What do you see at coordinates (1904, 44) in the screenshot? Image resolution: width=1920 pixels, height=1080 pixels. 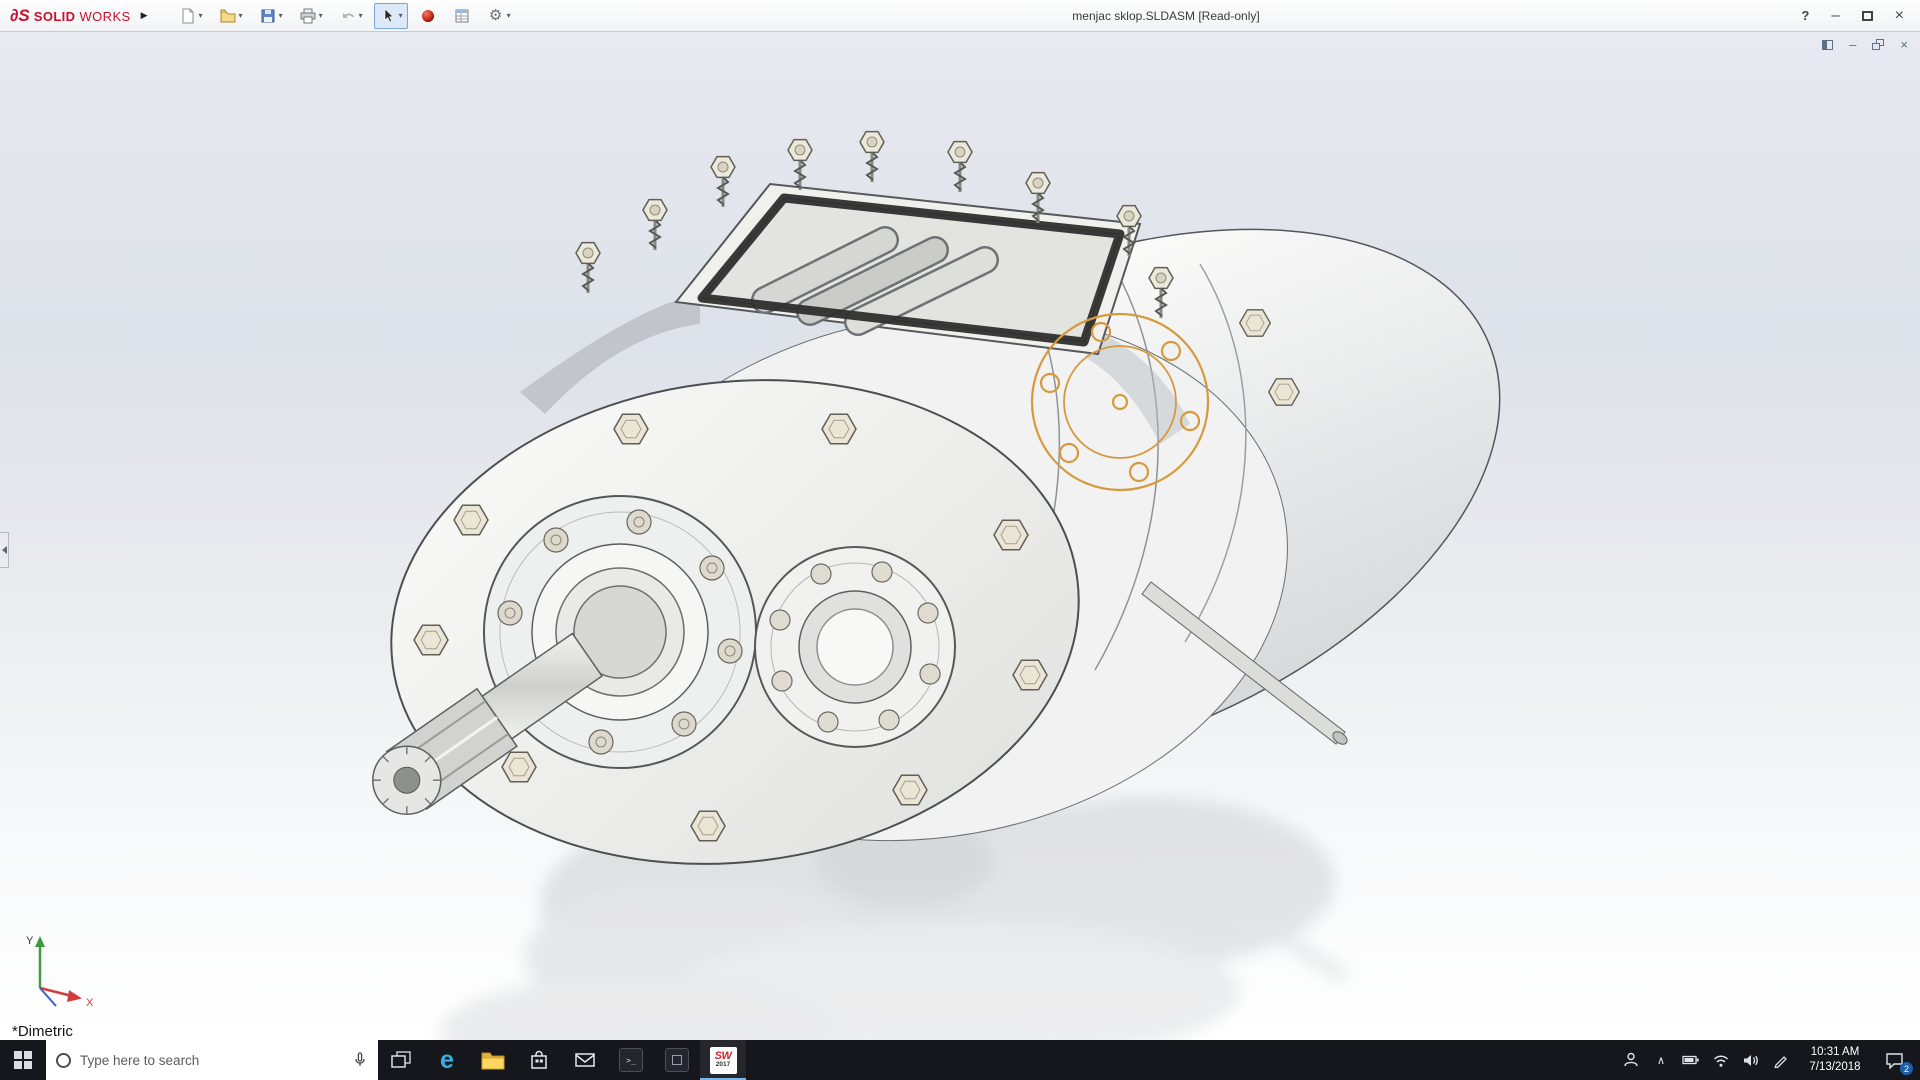 I see `doc-close-icon: ×` at bounding box center [1904, 44].